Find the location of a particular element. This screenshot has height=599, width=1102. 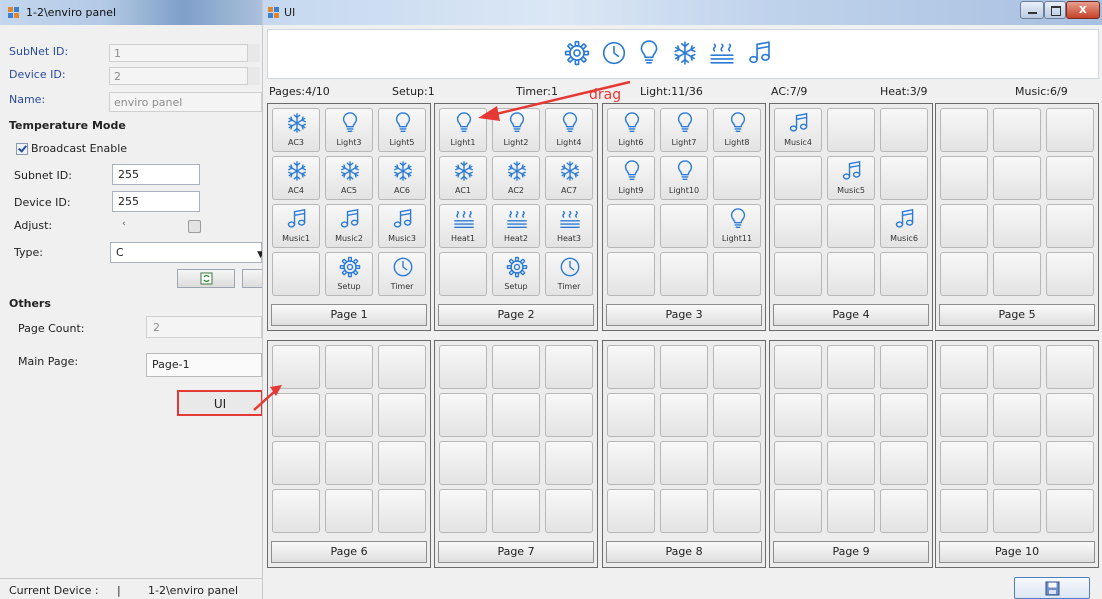

device-button-light4: Light4 is located at coordinates (569, 130).